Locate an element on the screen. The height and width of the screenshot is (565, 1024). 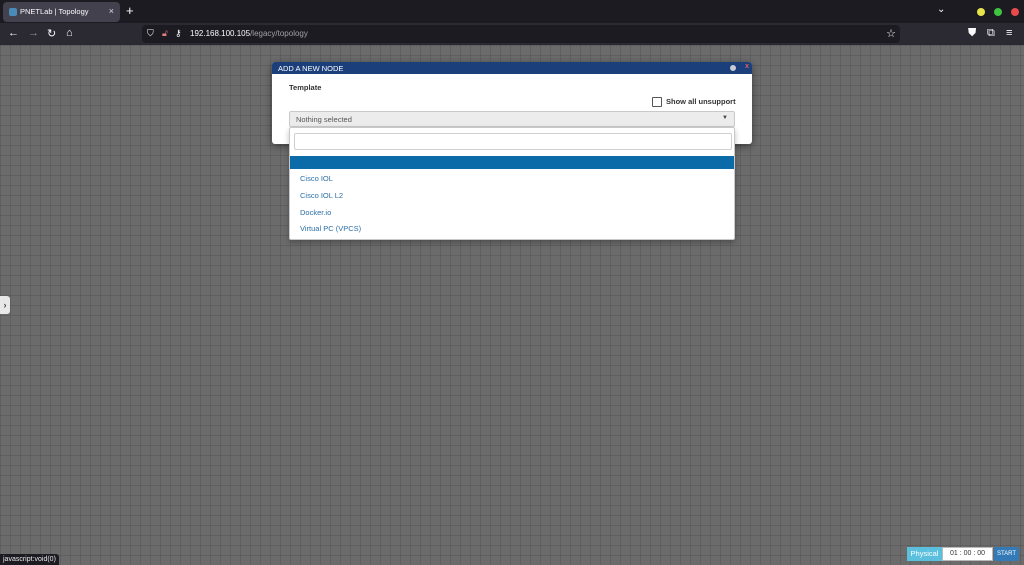
modal-header: ADD A NEW NODE x is located at coordinates (512, 68).